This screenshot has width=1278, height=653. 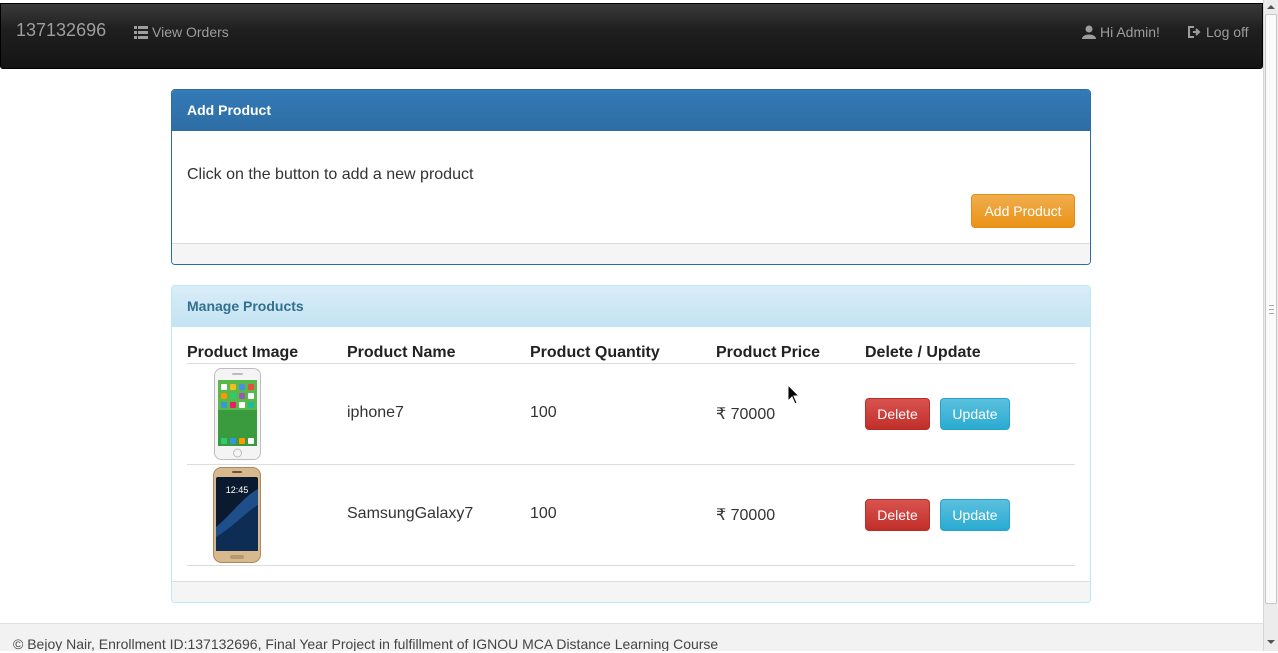 I want to click on user-greeting-link: Hi Admin!, so click(x=1121, y=32).